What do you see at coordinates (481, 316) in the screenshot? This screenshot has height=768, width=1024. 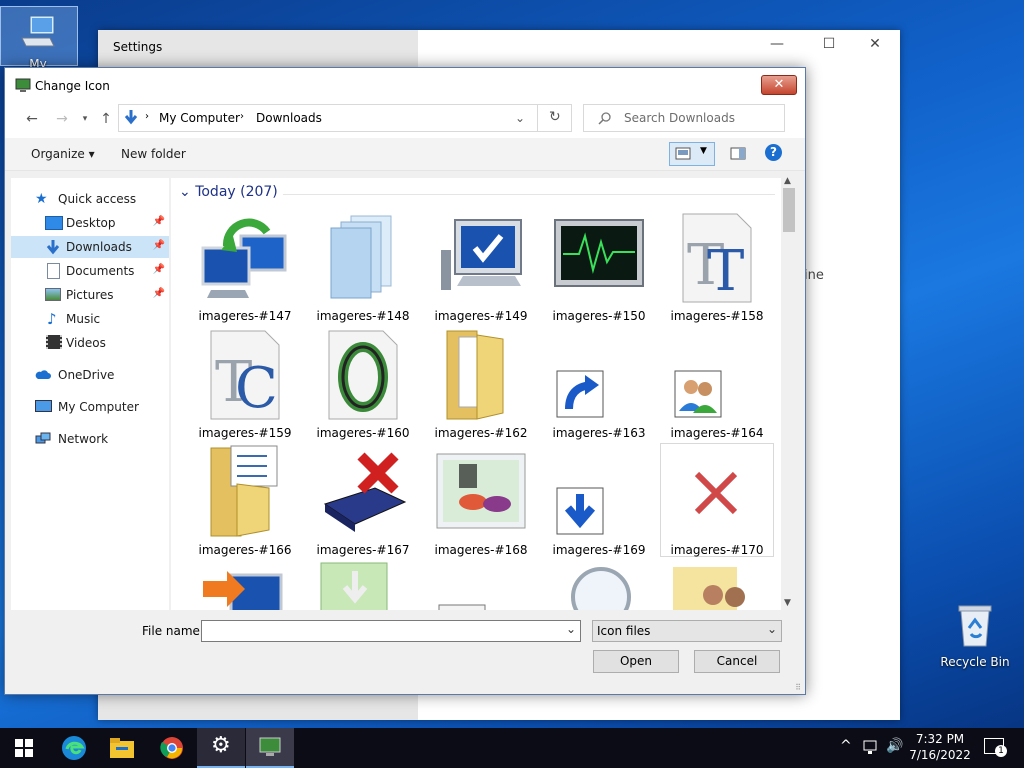 I see `file-name: imageres-#149` at bounding box center [481, 316].